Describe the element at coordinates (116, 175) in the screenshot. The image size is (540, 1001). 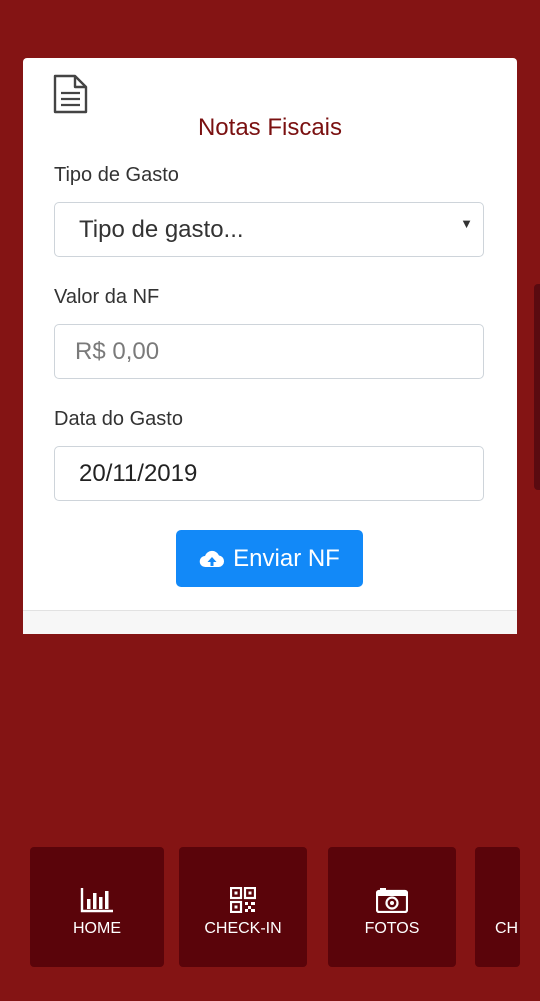
I see `tipo-gasto-label: Tipo de Gasto` at that location.